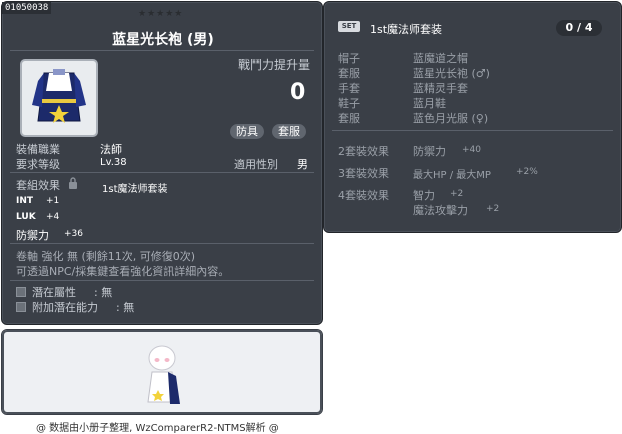 Image resolution: width=622 pixels, height=434 pixels. What do you see at coordinates (157, 428) in the screenshot?
I see `footer-credit: @ 数据由小册子整理, WzComparerR2-NTMS解析 @` at bounding box center [157, 428].